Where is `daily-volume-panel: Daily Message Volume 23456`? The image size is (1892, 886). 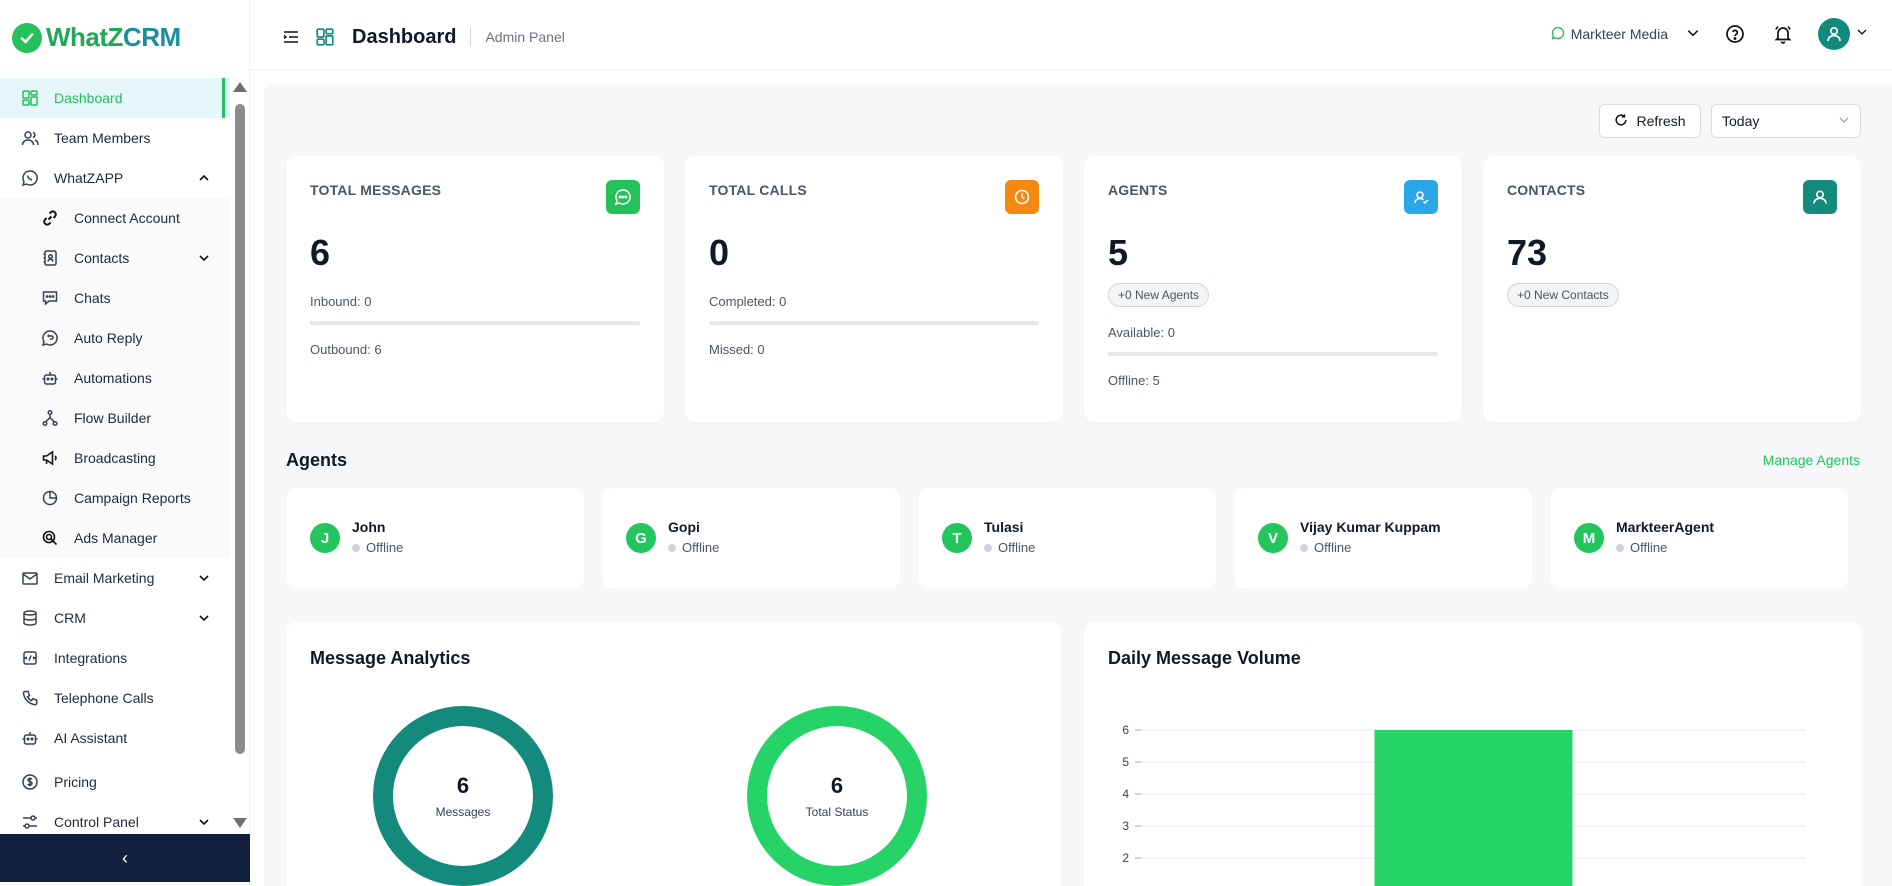 daily-volume-panel: Daily Message Volume 23456 is located at coordinates (1473, 754).